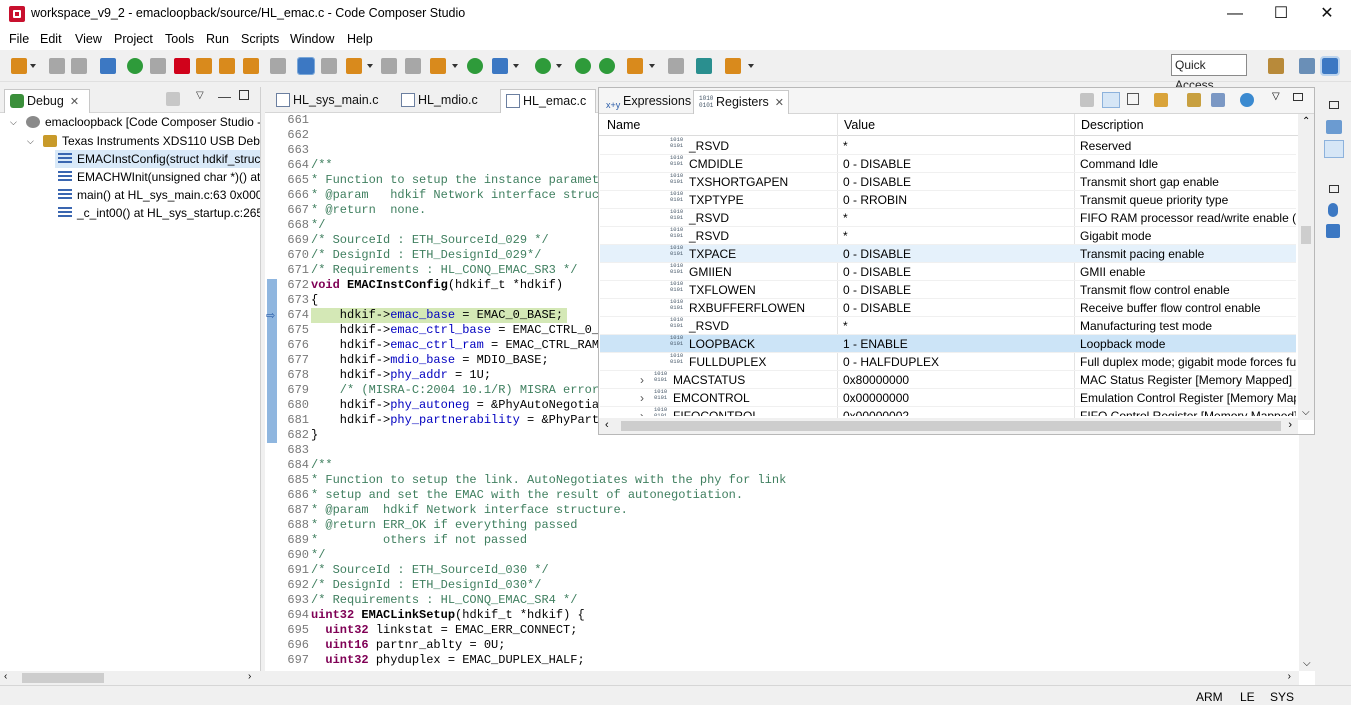 The image size is (1351, 705). I want to click on hammer-icon, so click(635, 66).